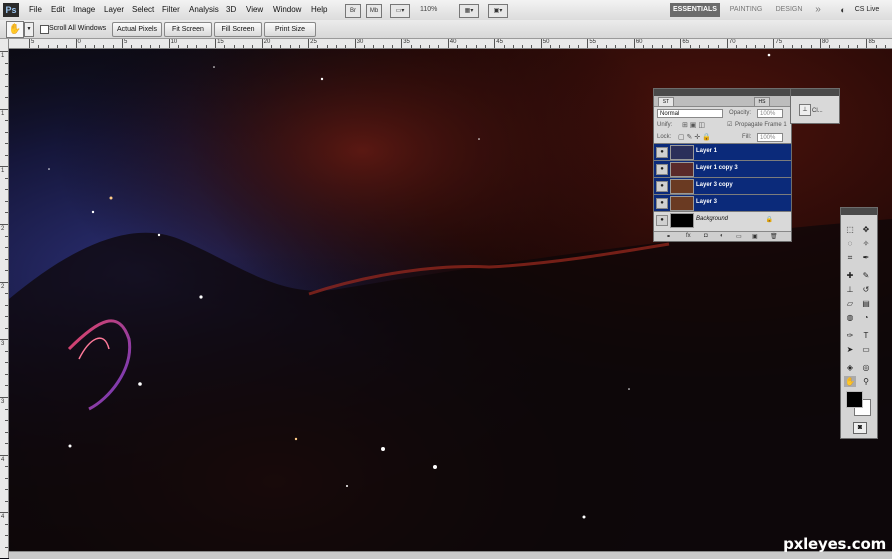 Image resolution: width=892 pixels, height=559 pixels. I want to click on add-mask-icon: ◘, so click(706, 236).